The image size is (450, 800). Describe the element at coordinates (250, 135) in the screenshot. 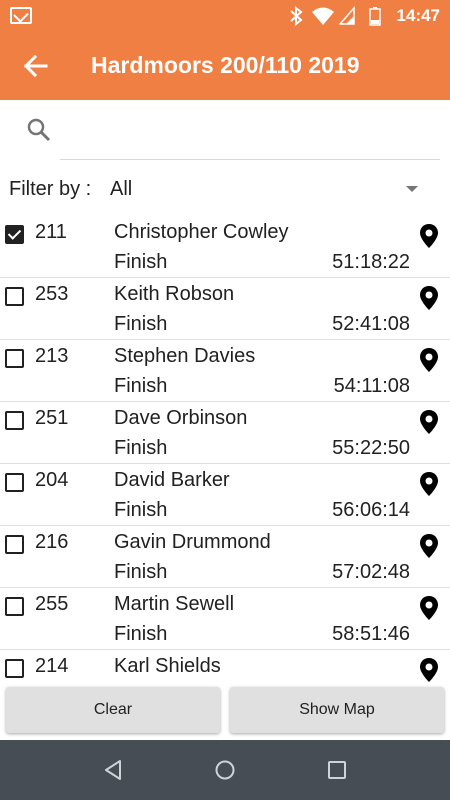

I see `search-input` at that location.